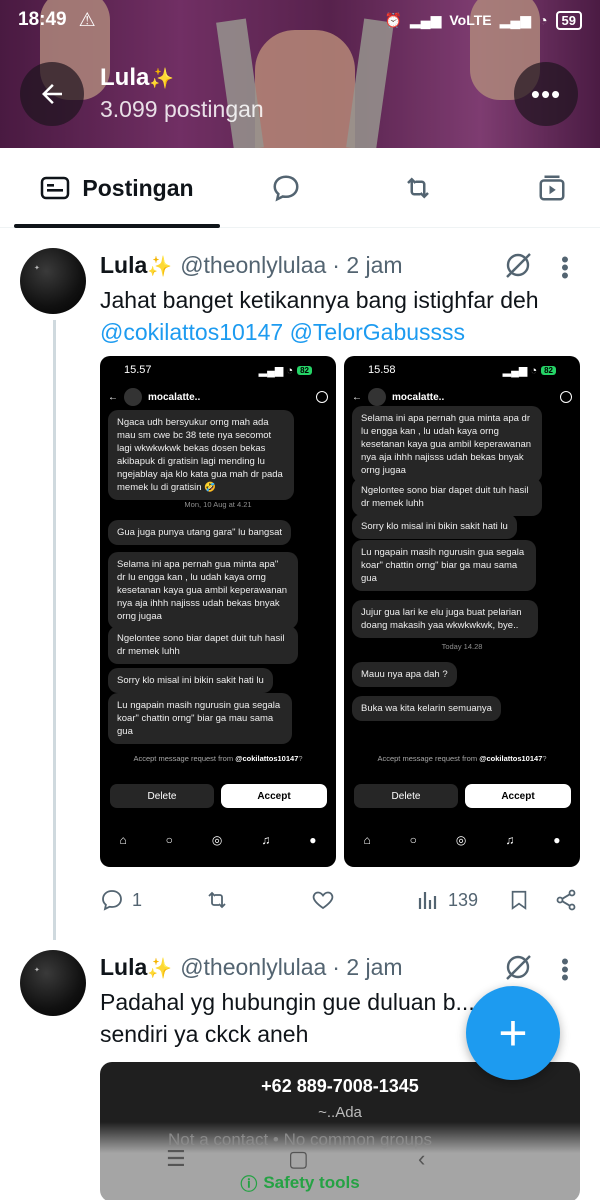  Describe the element at coordinates (425, 19) in the screenshot. I see `signal-icon: ▂▄▆` at that location.